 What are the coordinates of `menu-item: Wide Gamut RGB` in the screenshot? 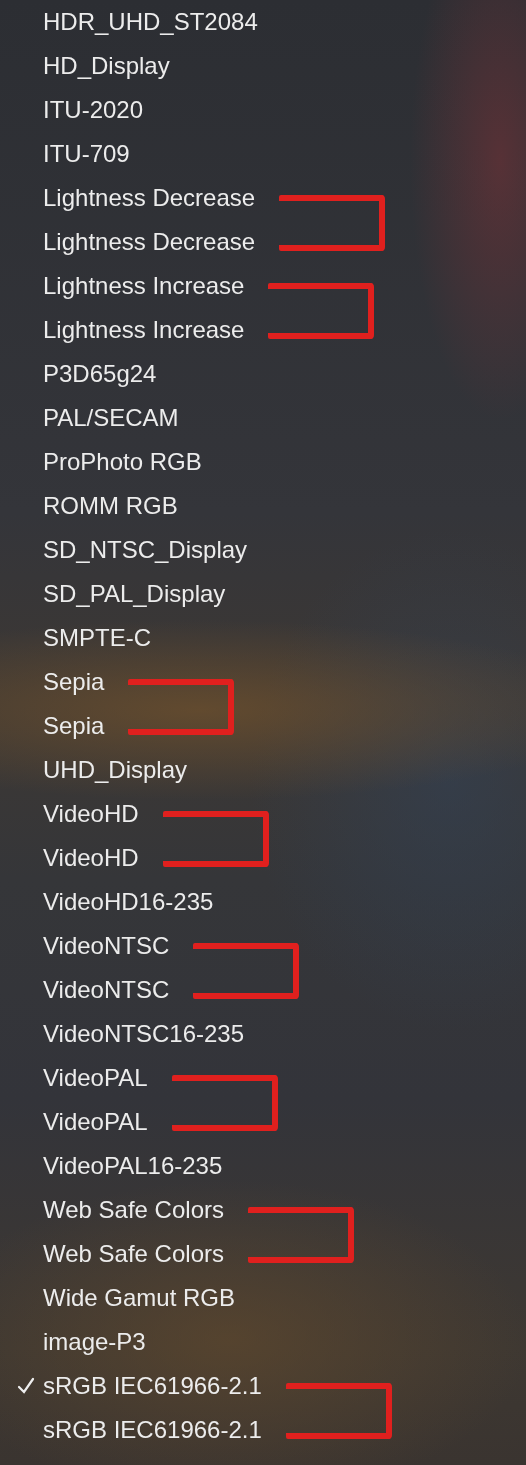 It's located at (139, 1298).